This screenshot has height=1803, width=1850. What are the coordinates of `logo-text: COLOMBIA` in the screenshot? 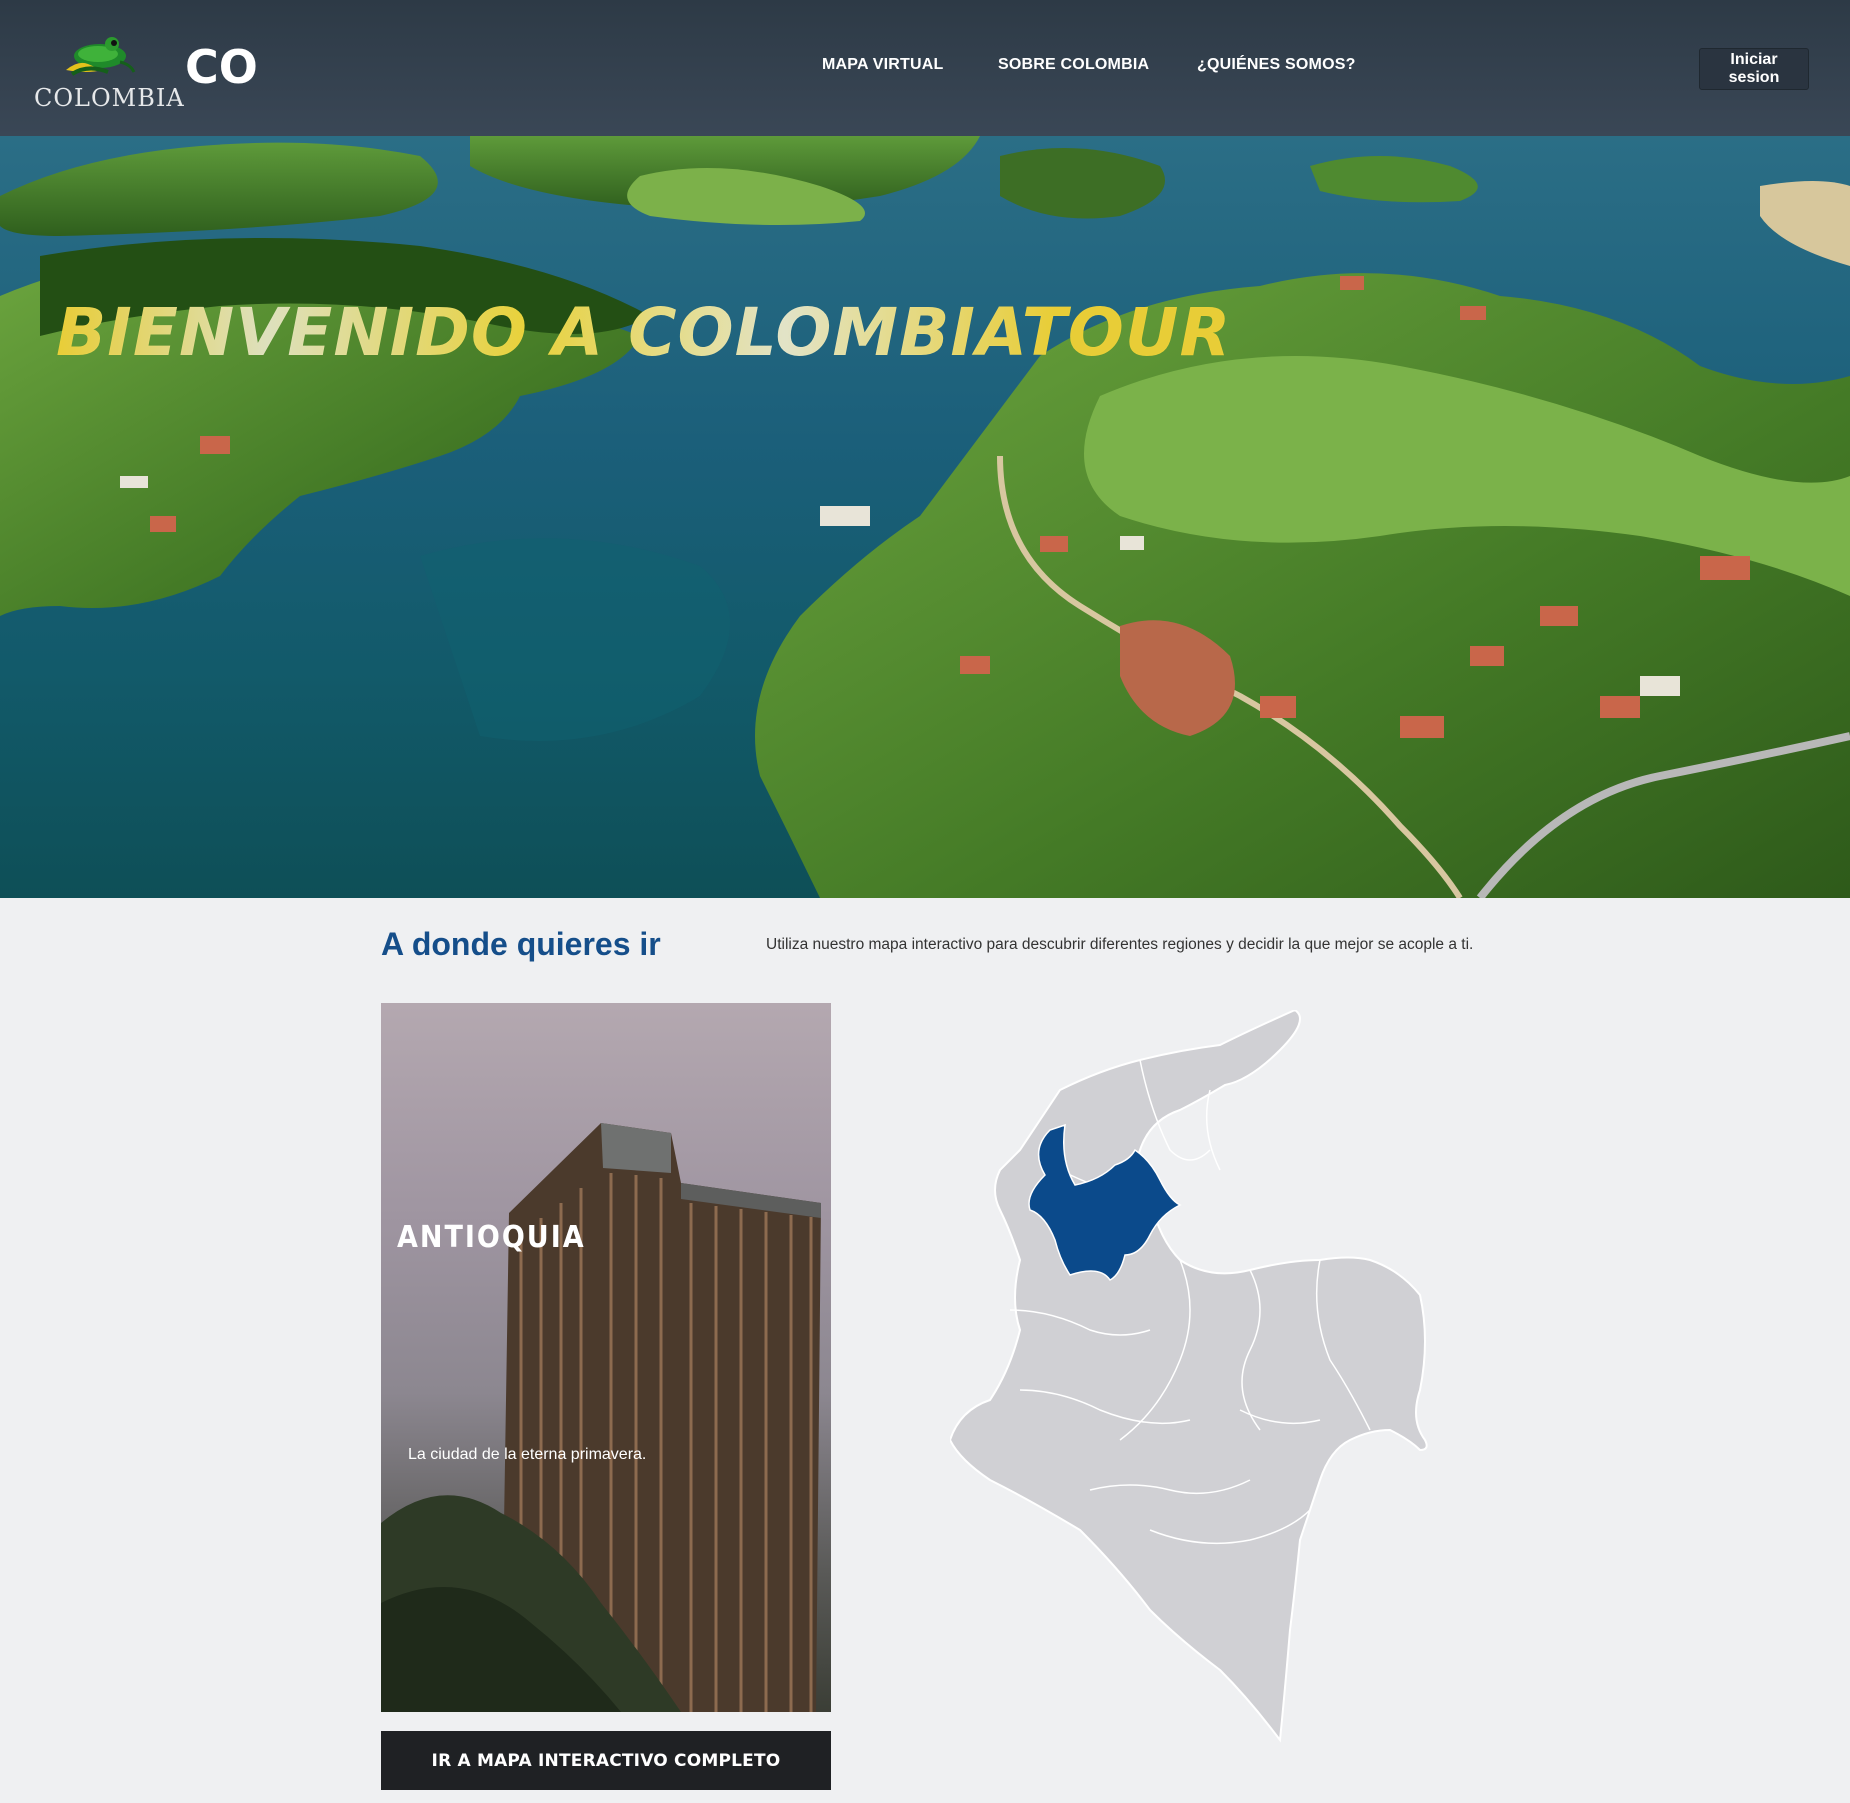 It's located at (109, 98).